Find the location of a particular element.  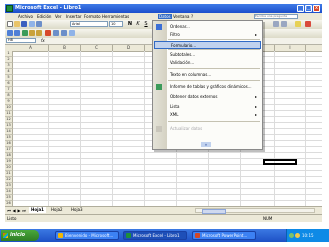

fill-color-icon is located at coordinates (298, 24).